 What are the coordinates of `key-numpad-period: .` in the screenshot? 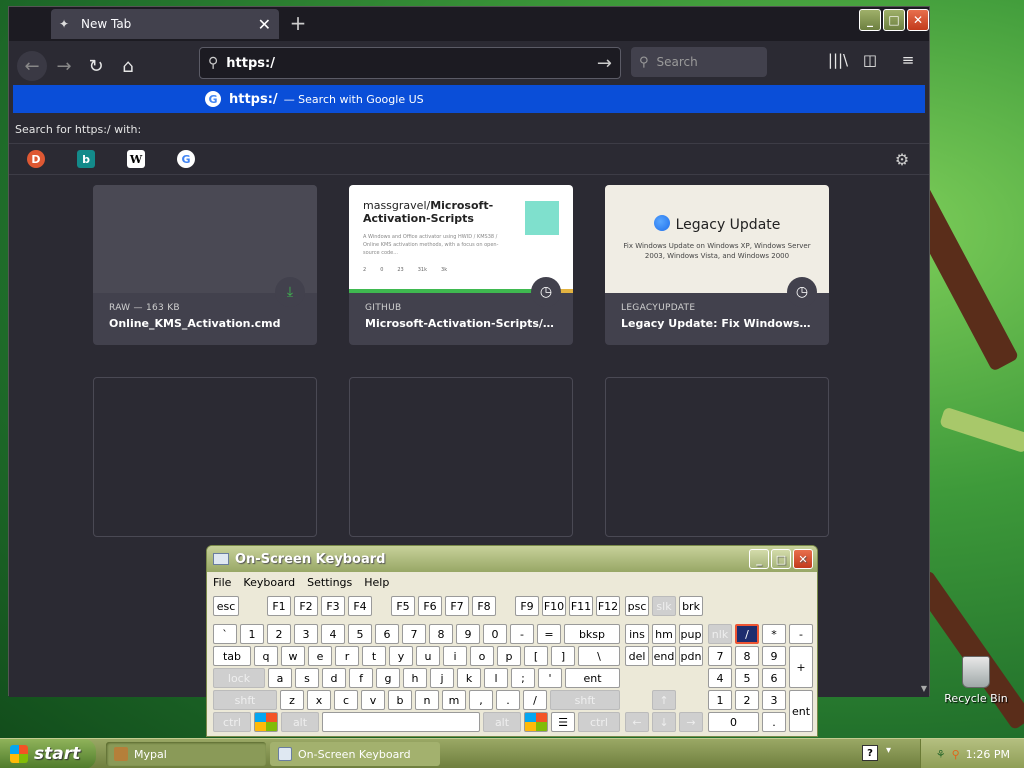 It's located at (774, 722).